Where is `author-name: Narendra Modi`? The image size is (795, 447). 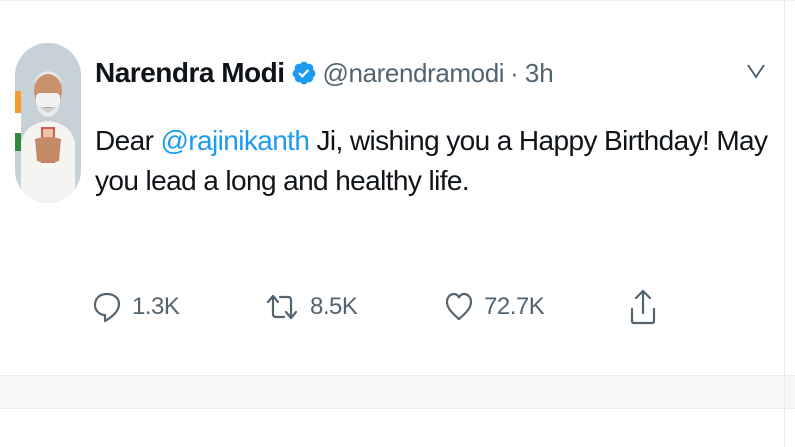 author-name: Narendra Modi is located at coordinates (190, 73).